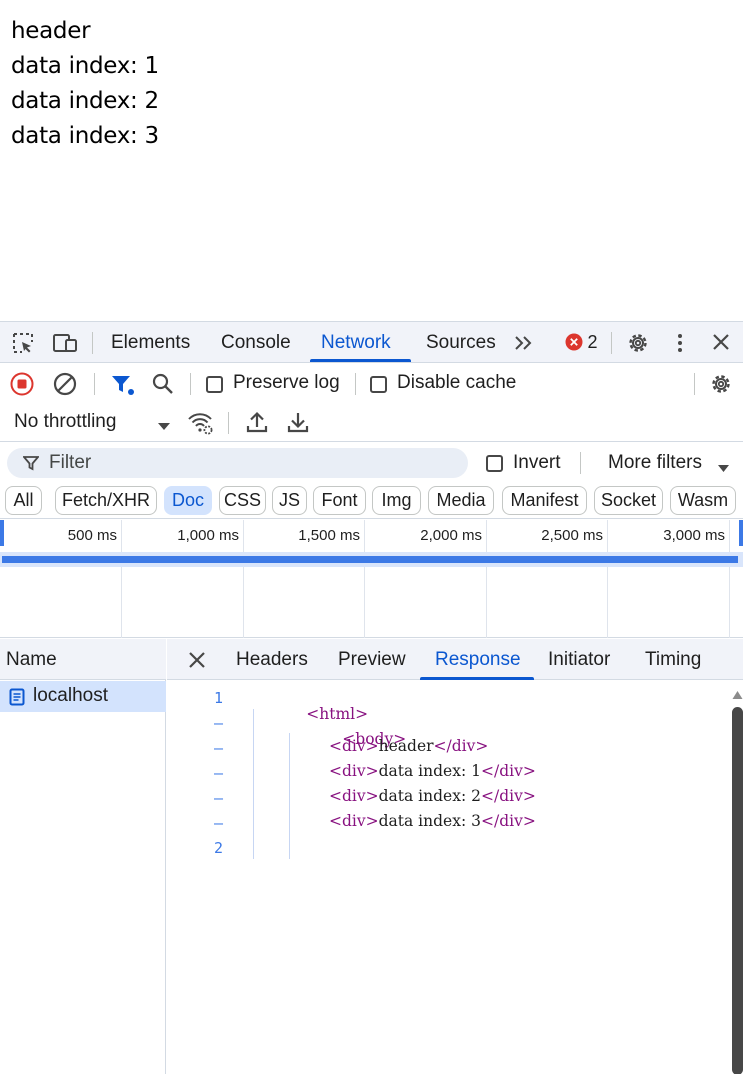 The image size is (743, 1074). I want to click on code-line: <div>data index: 3</div>, so click(432, 821).